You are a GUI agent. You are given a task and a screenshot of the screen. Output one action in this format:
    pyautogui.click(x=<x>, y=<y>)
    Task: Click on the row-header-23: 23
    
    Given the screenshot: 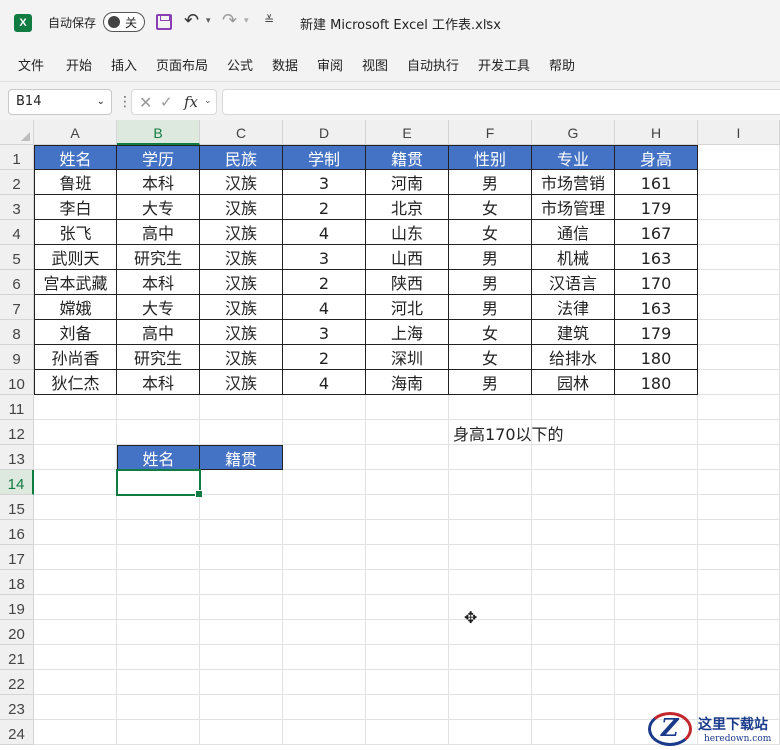 What is the action you would take?
    pyautogui.click(x=17, y=707)
    